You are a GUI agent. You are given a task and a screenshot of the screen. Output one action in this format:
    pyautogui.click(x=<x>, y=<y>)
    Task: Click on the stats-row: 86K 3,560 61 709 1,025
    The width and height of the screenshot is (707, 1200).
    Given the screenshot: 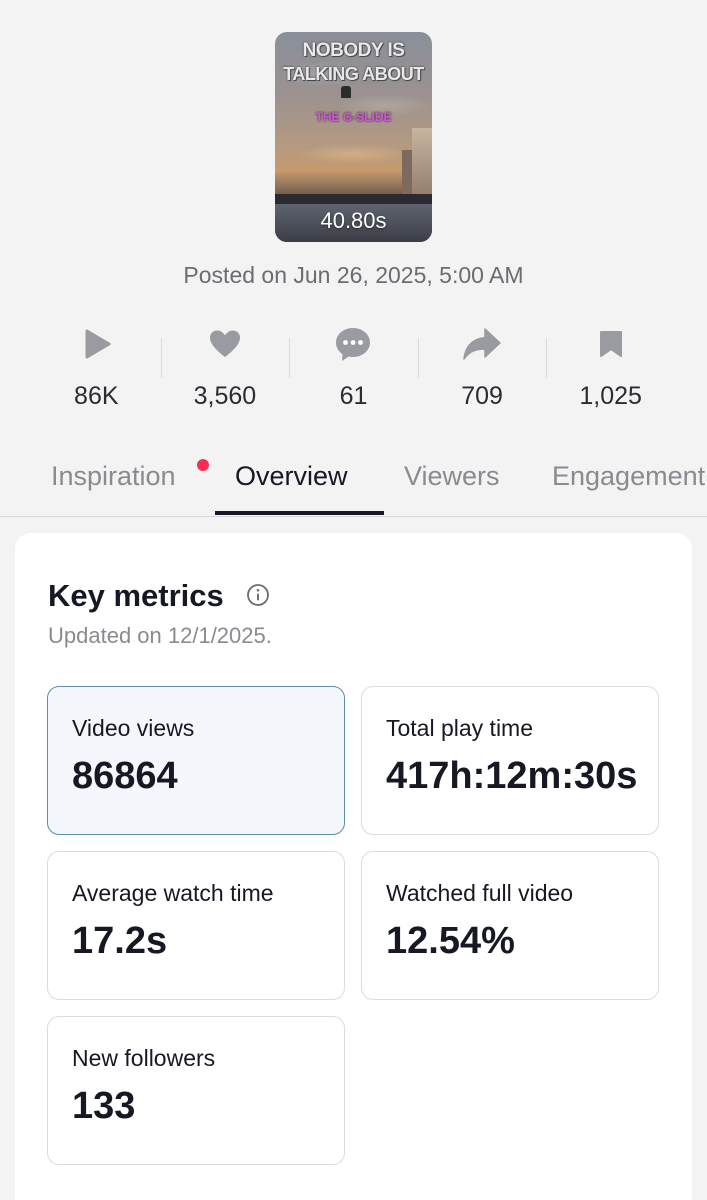 What is the action you would take?
    pyautogui.click(x=353, y=372)
    